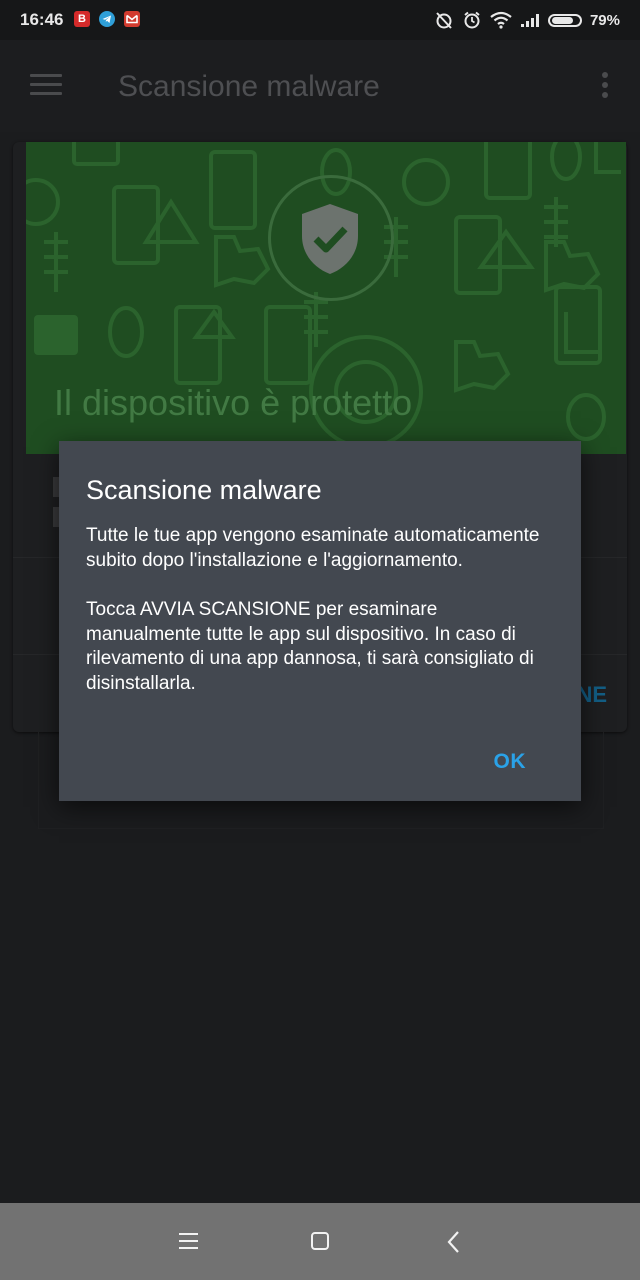  I want to click on ok-button: OK, so click(510, 762).